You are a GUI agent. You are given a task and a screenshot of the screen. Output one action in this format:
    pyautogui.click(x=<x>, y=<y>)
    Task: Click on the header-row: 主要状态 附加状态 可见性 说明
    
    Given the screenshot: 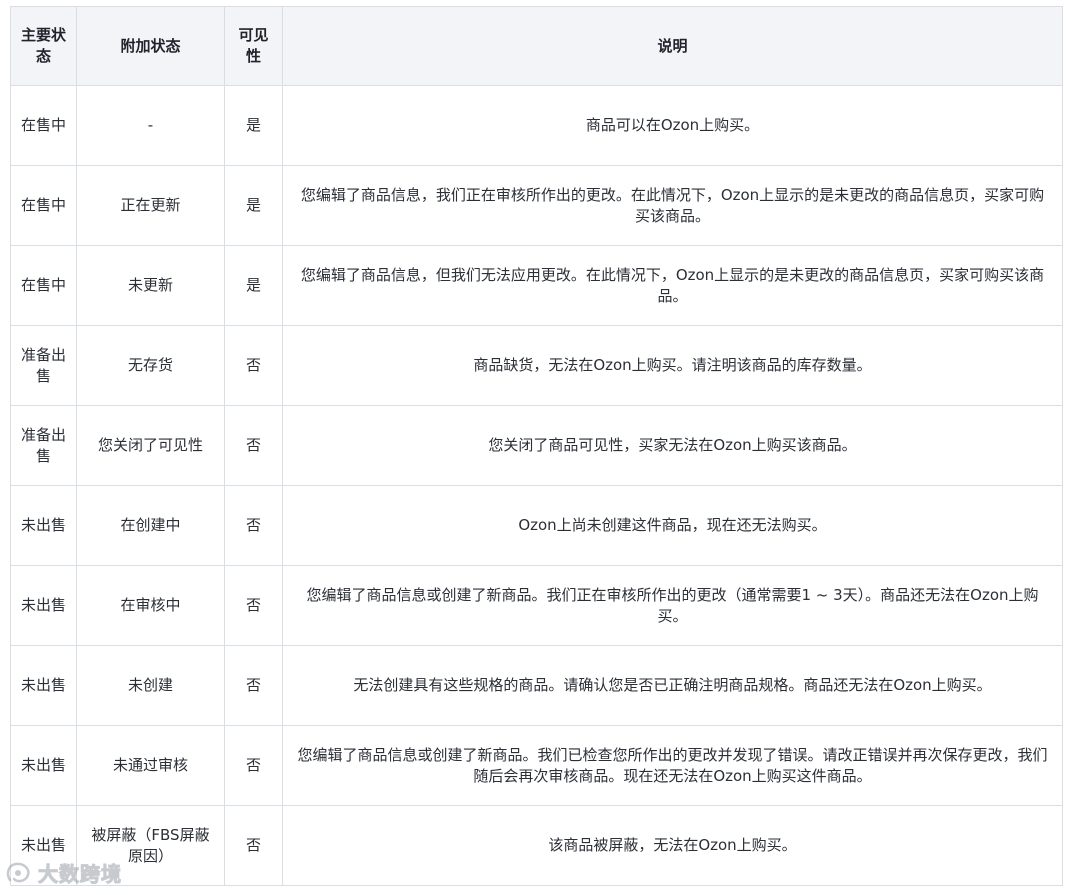 What is the action you would take?
    pyautogui.click(x=536, y=46)
    